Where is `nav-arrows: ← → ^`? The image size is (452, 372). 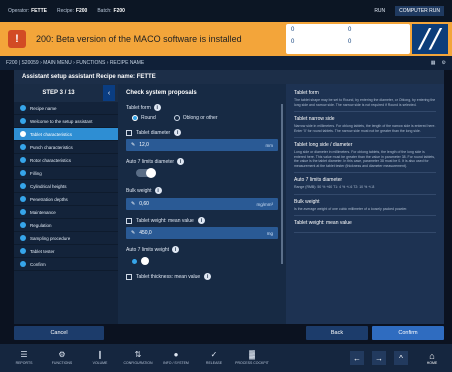 nav-arrows: ← → ^ is located at coordinates (379, 358).